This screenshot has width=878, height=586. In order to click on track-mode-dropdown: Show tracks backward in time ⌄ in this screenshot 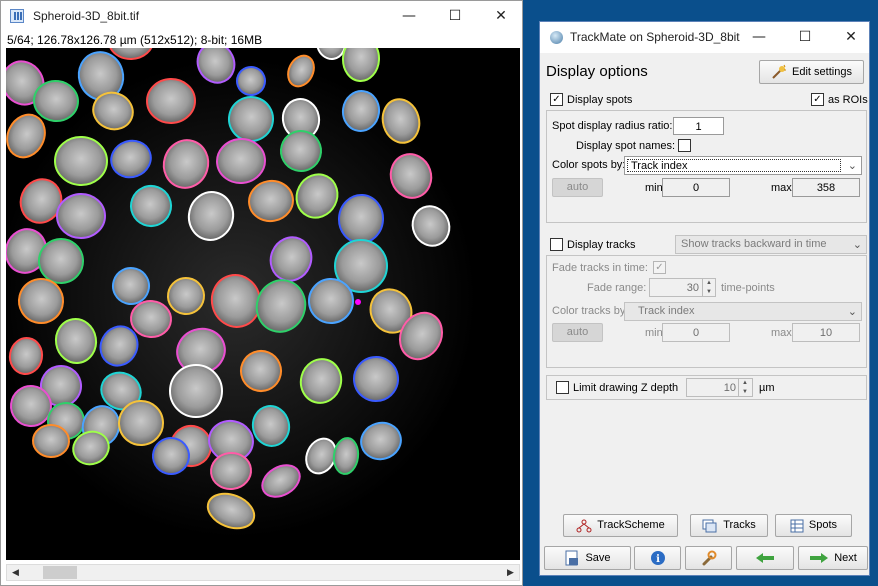, I will do `click(771, 244)`.